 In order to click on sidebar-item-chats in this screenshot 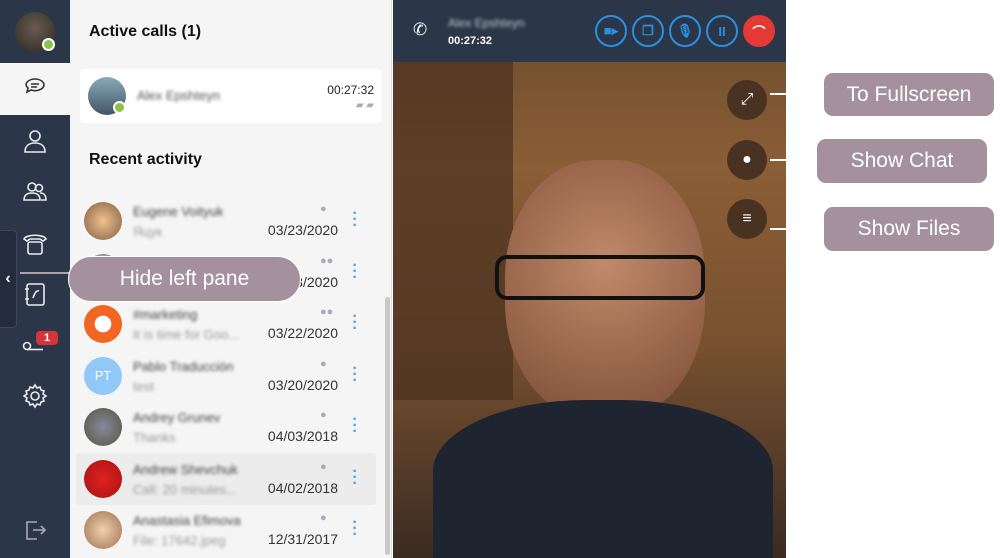, I will do `click(35, 89)`.